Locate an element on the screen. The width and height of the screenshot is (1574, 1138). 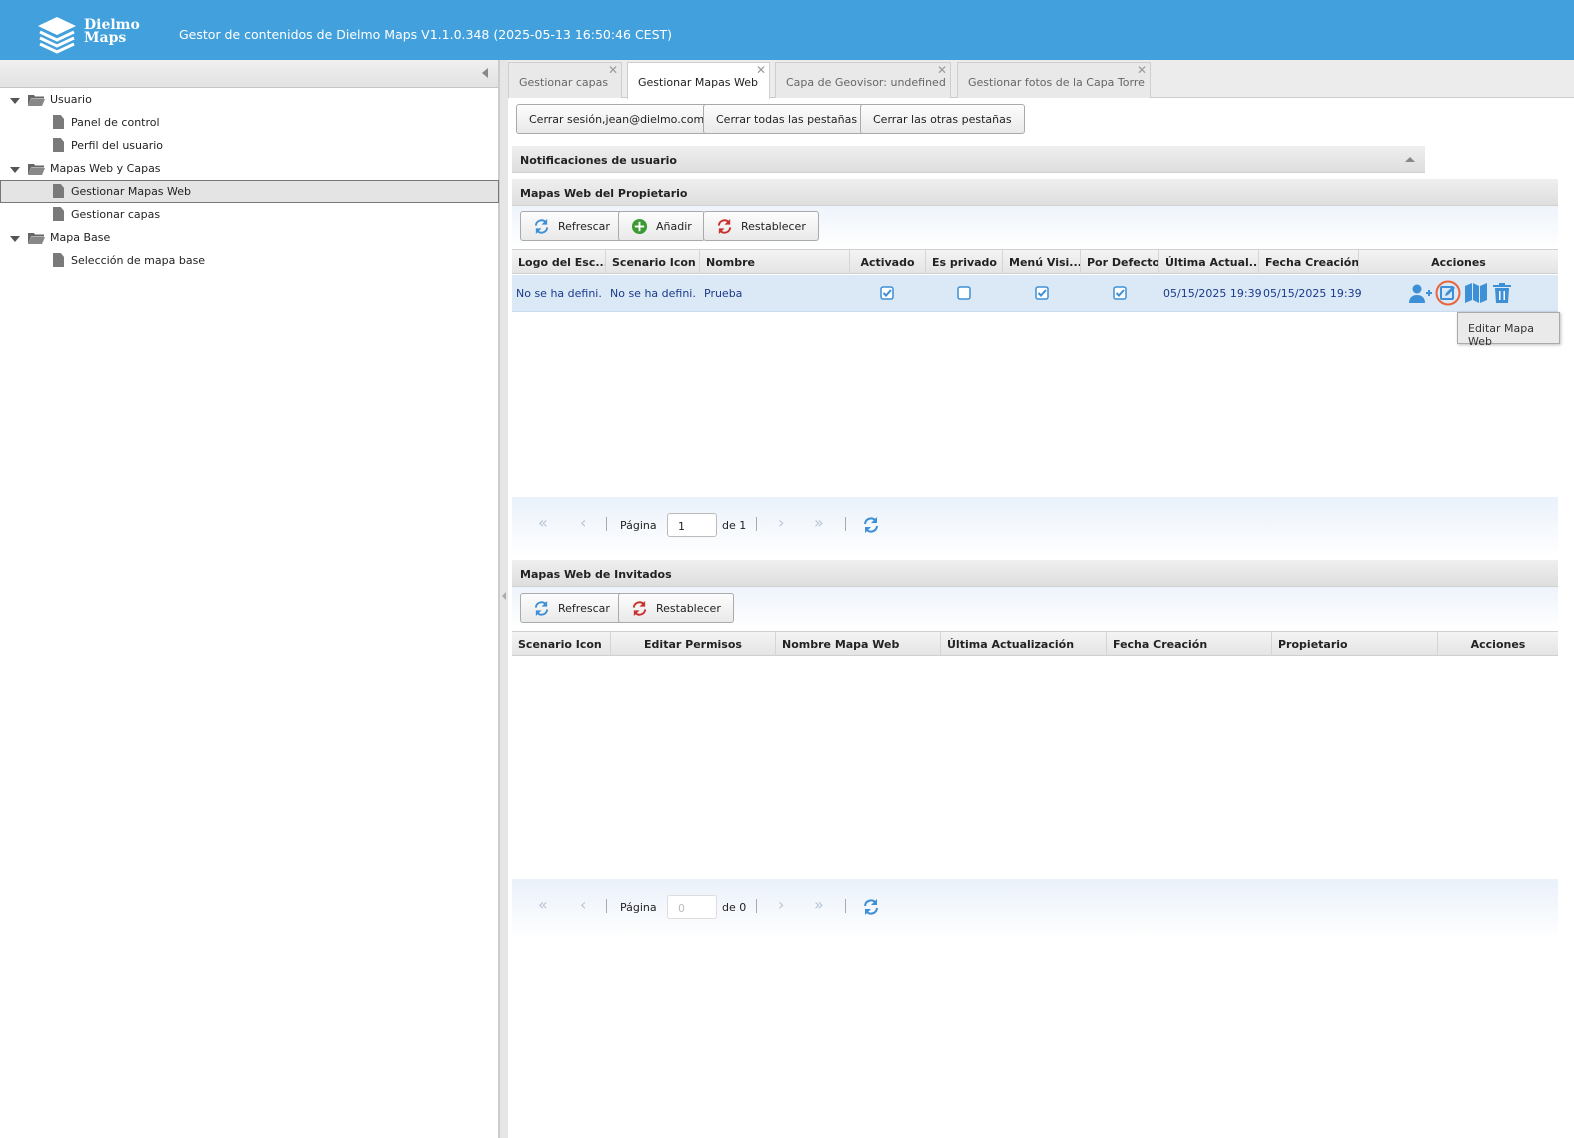
tab-label: Gestionar capas is located at coordinates (564, 82).